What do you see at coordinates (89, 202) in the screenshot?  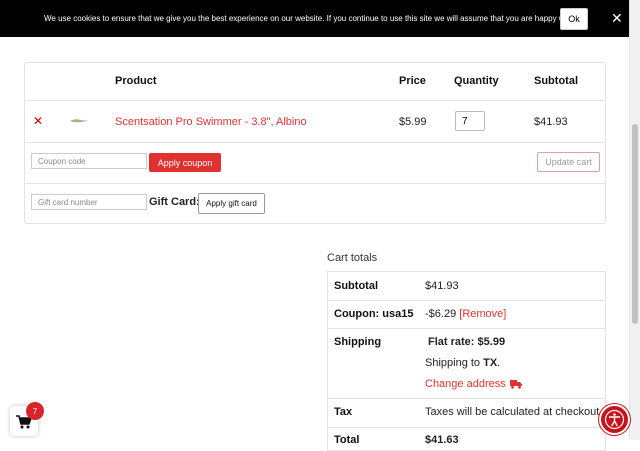 I see `gift-card-input` at bounding box center [89, 202].